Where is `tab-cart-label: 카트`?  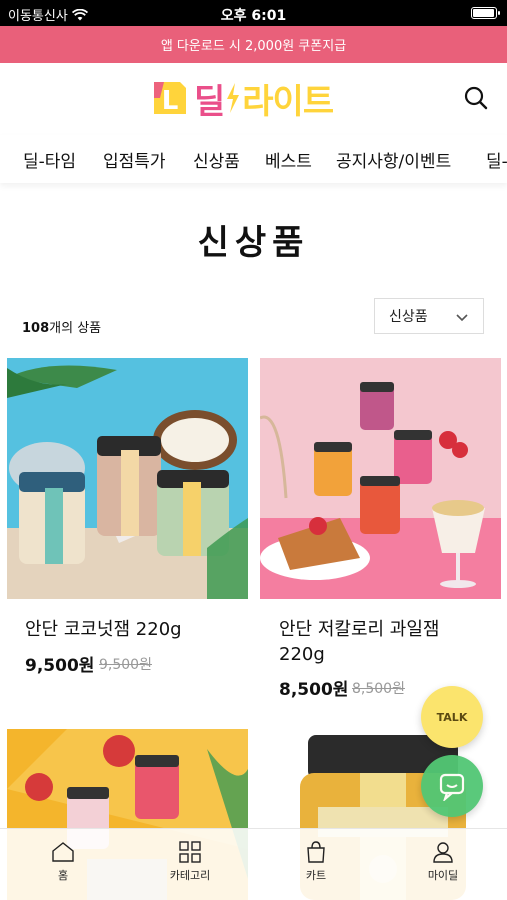
tab-cart-label: 카트 is located at coordinates (316, 875).